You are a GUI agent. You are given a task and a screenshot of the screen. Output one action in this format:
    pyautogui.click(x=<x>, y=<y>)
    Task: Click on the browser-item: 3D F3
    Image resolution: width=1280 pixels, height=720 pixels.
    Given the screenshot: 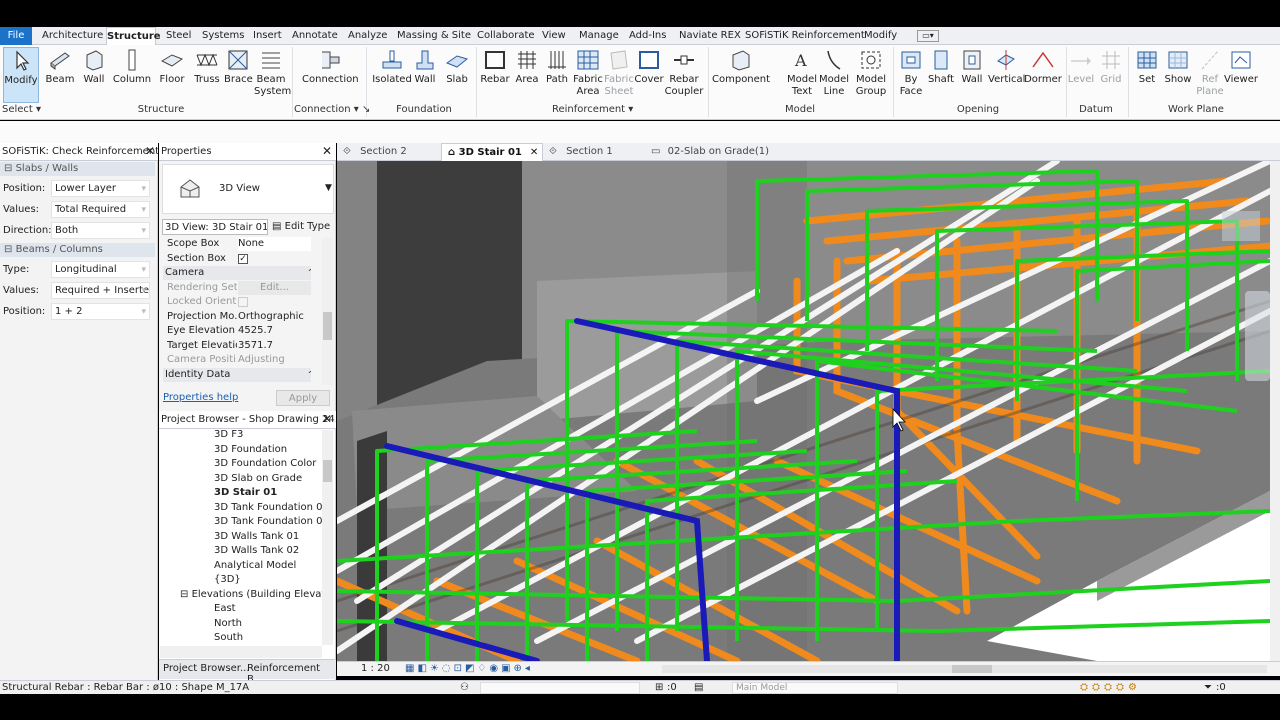 What is the action you would take?
    pyautogui.click(x=228, y=434)
    